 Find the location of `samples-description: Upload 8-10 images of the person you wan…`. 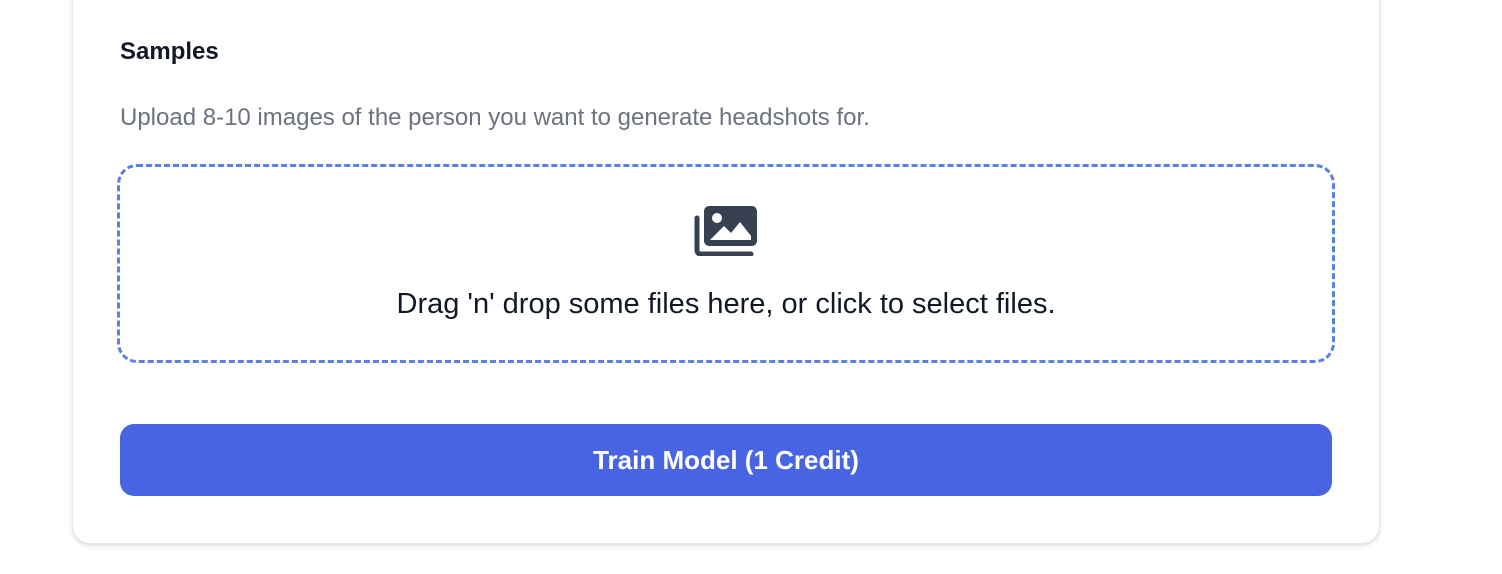

samples-description: Upload 8-10 images of the person you wan… is located at coordinates (495, 117).